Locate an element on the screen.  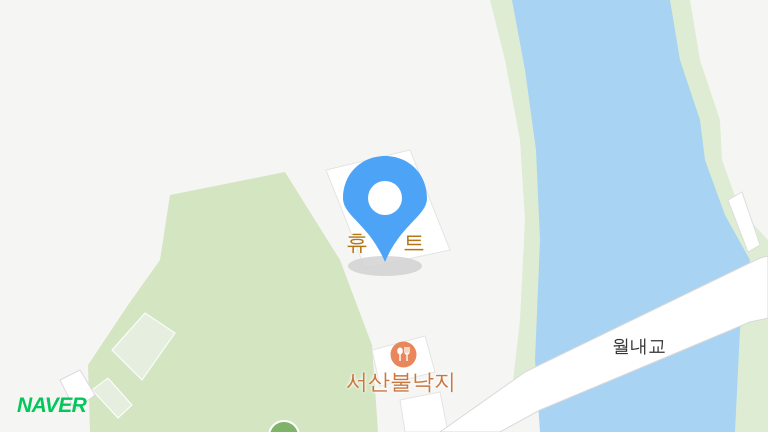
fork-spoon-icon is located at coordinates (403, 354).